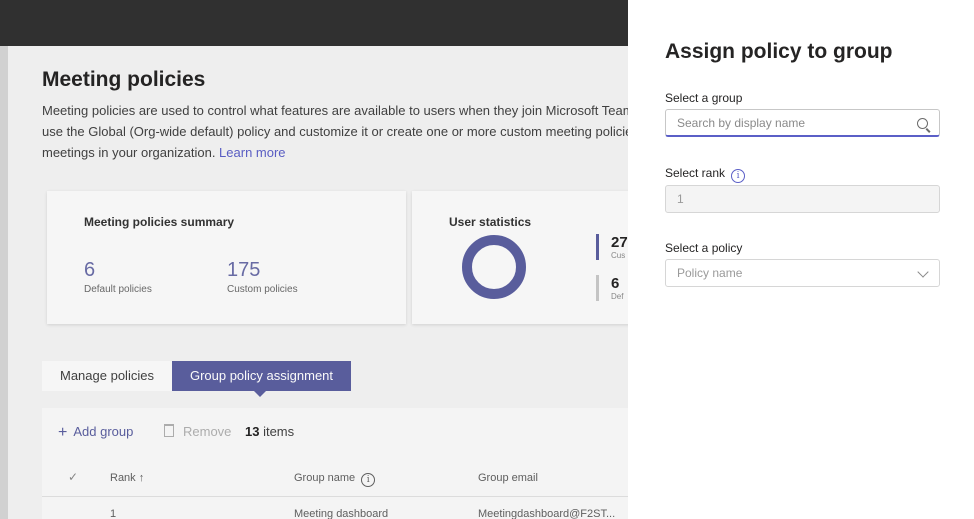  Describe the element at coordinates (802, 199) in the screenshot. I see `rank-field: 1` at that location.